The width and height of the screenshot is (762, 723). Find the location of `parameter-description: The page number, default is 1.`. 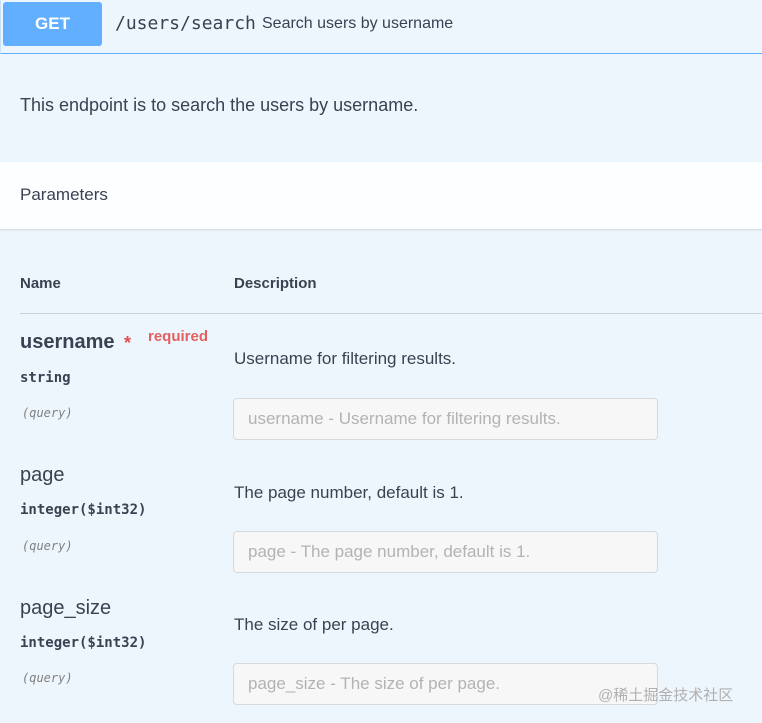

parameter-description: The page number, default is 1. is located at coordinates (349, 492).